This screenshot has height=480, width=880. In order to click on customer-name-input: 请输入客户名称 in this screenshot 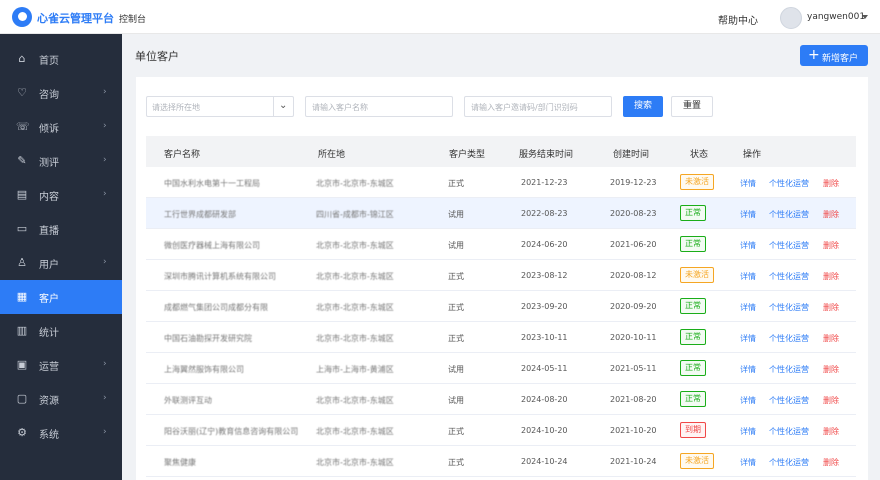, I will do `click(379, 106)`.